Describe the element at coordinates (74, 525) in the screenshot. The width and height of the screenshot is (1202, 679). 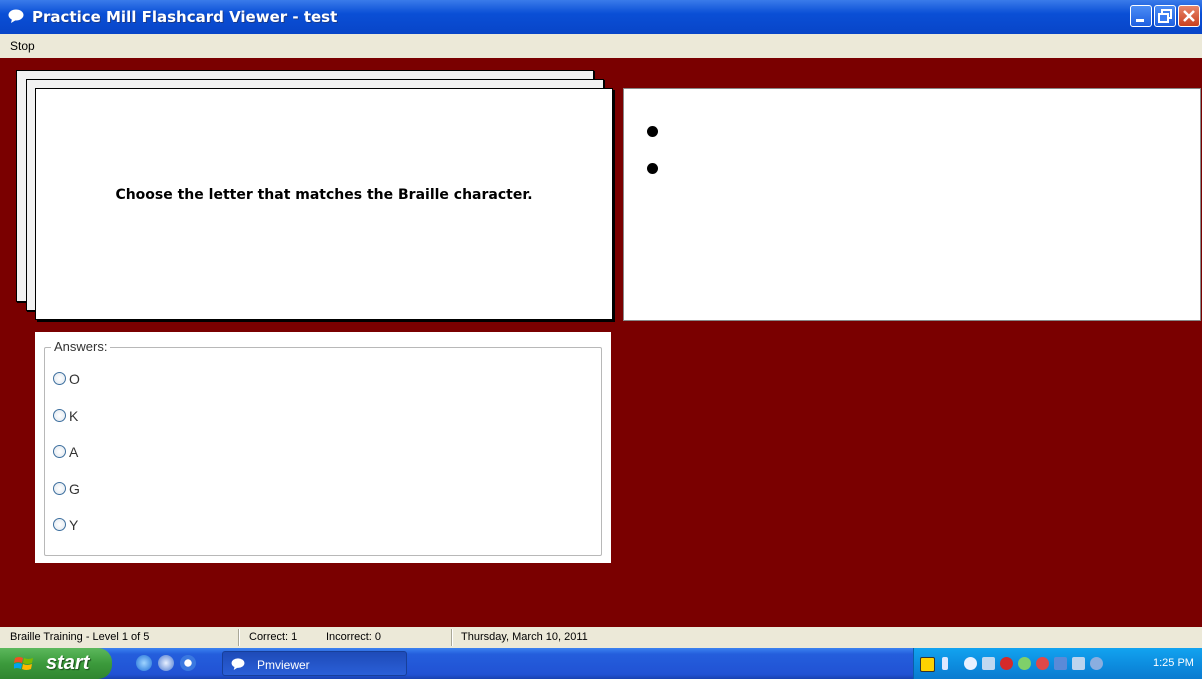
I see `answer-label: Y` at that location.